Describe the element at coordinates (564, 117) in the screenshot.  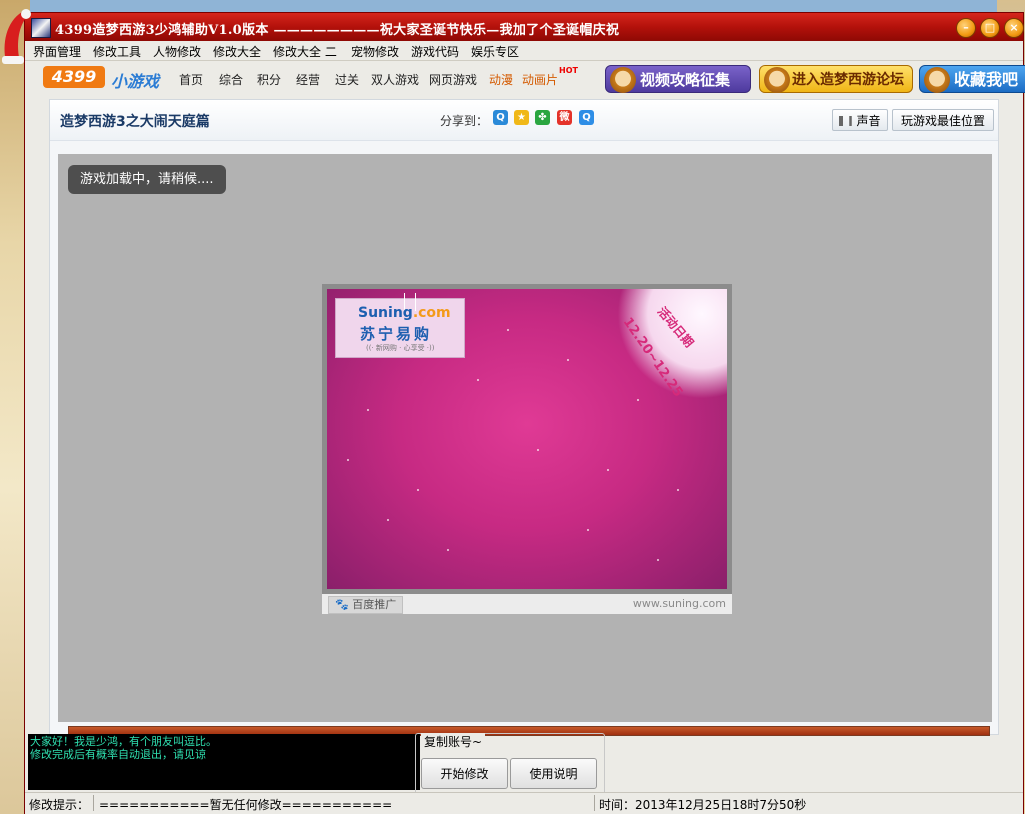
I see `weibo-icon: 微` at that location.